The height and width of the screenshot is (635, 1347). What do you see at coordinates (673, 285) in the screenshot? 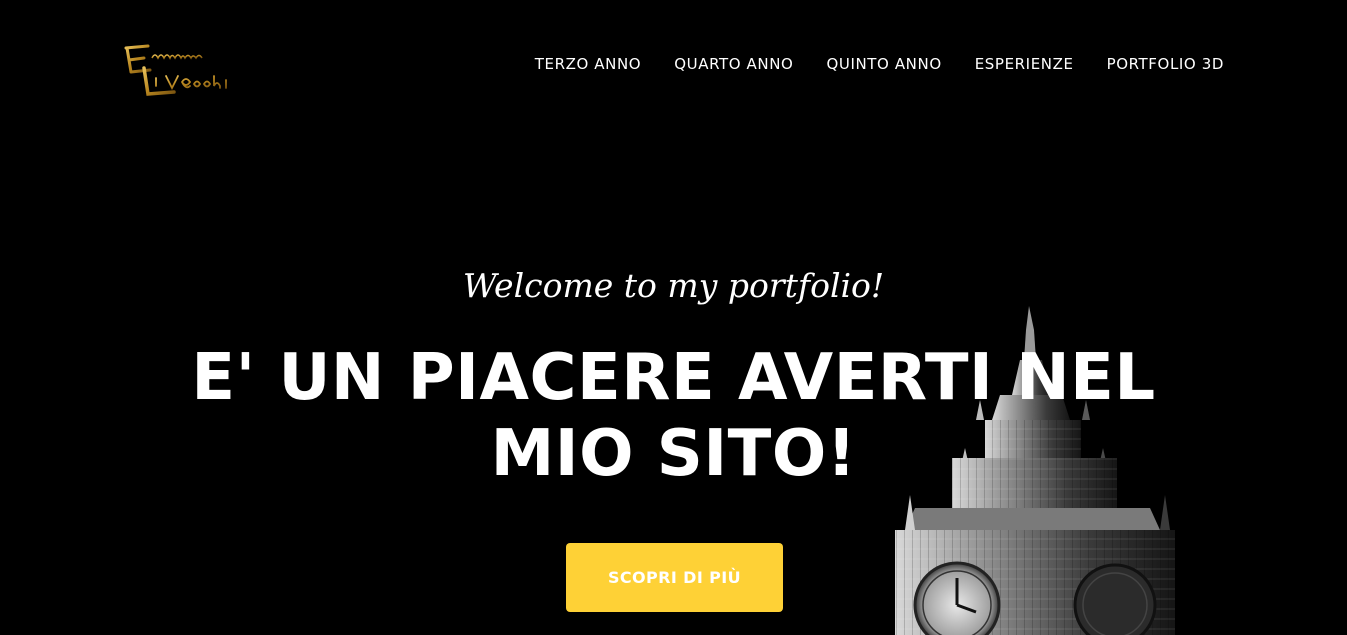
I see `hero-subheading: Welcome to my portfolio!` at bounding box center [673, 285].